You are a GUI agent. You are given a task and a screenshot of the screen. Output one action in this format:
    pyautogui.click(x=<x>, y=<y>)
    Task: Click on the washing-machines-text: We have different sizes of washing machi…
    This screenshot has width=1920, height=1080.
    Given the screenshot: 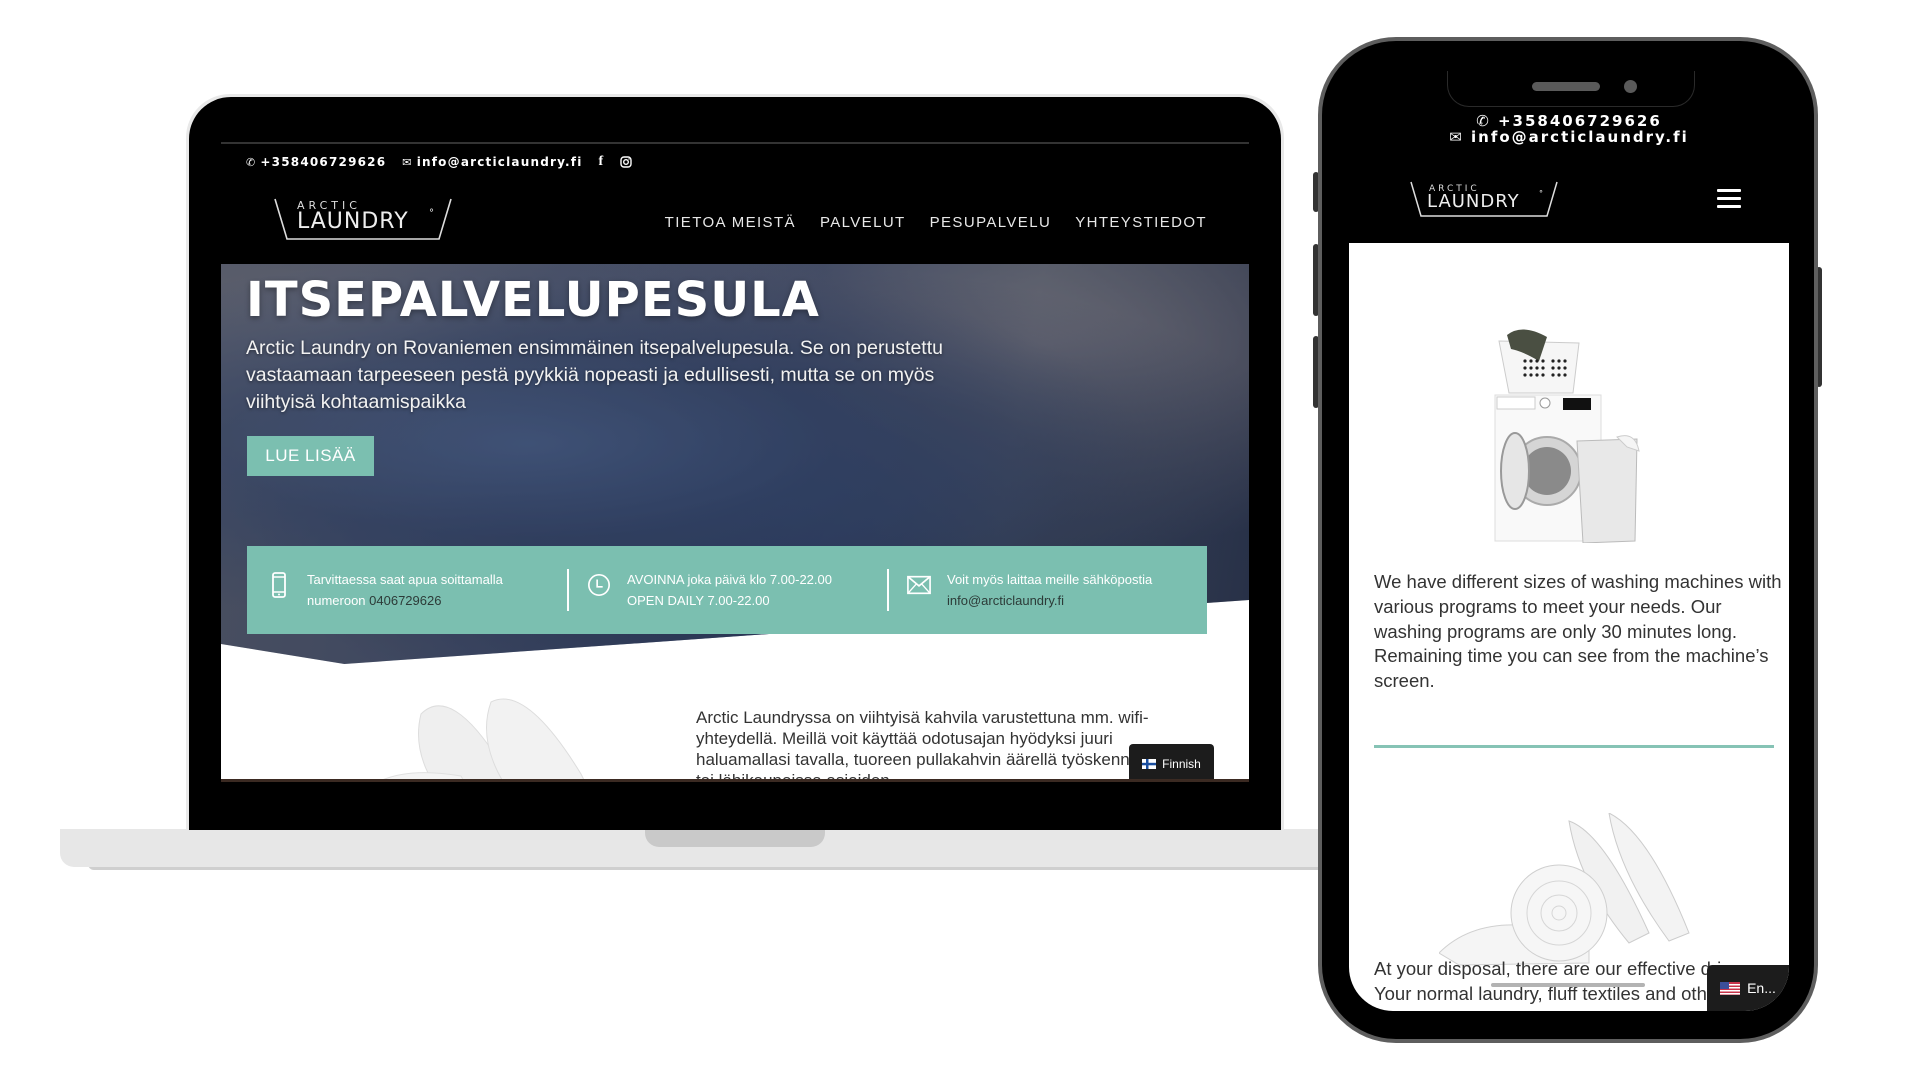 What is the action you would take?
    pyautogui.click(x=1578, y=631)
    